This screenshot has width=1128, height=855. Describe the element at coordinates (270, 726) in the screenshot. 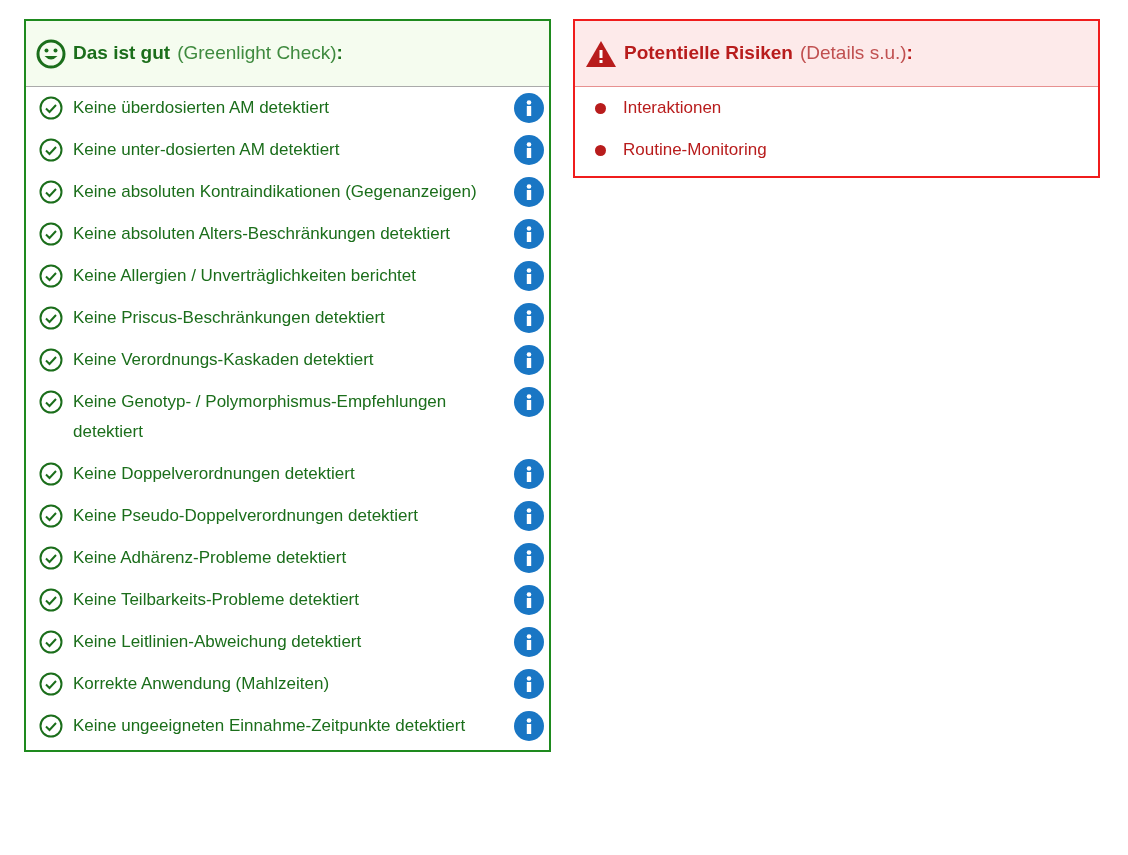

I see `check-item-text: Keine ungeeigneten Einnahme-Zeitpunkte detektiert` at that location.